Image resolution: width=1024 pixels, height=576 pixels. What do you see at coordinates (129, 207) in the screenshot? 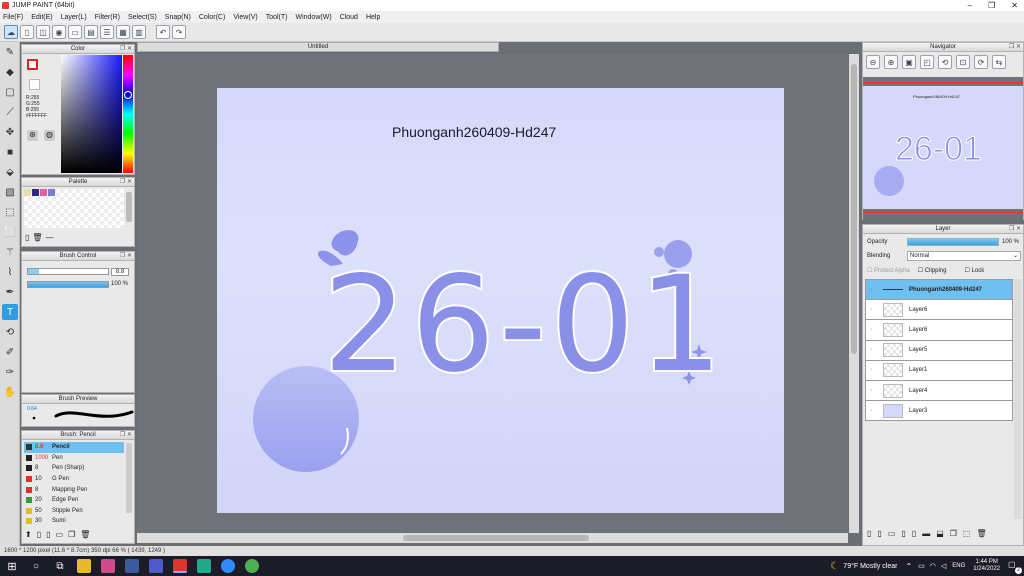
I see `palette-scrollbar` at bounding box center [129, 207].